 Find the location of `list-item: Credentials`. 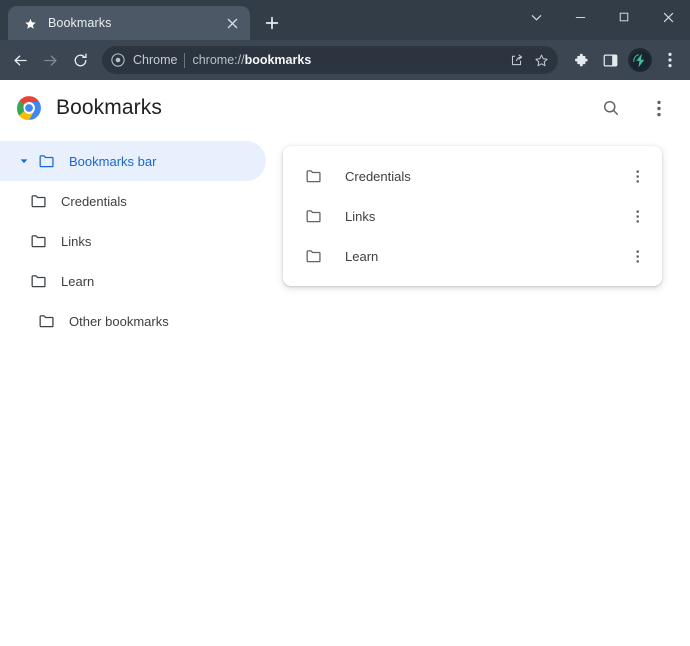

list-item: Credentials is located at coordinates (472, 176).